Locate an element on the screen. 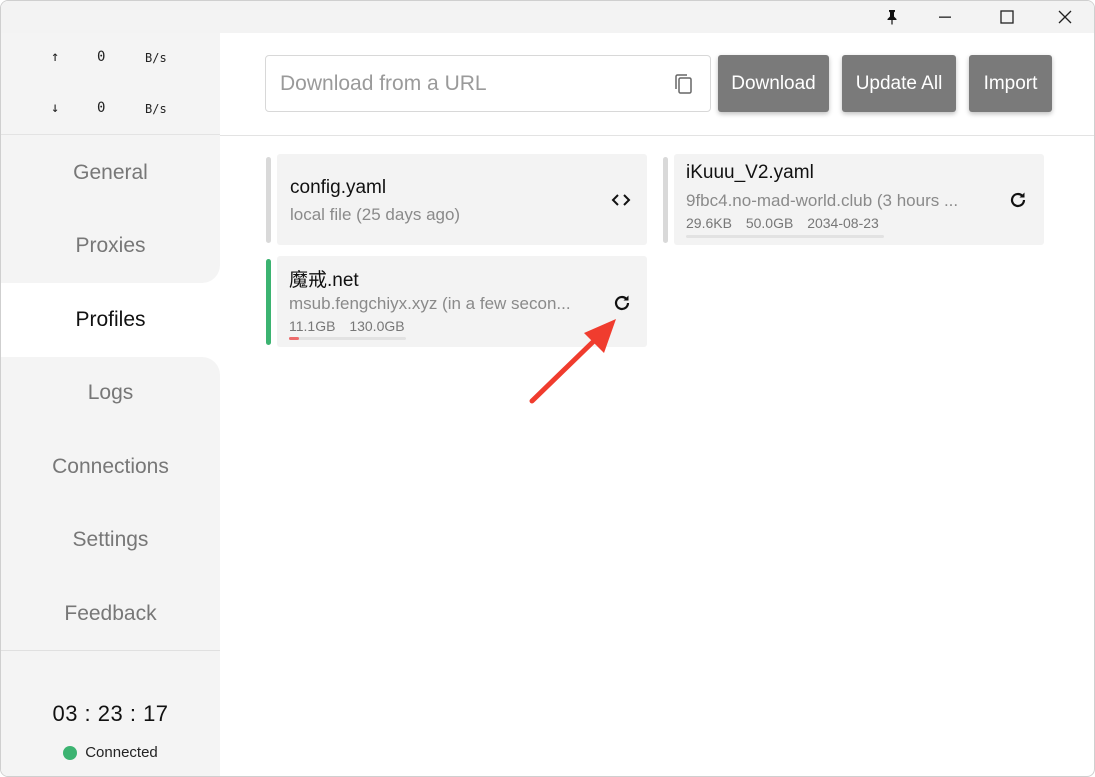 Image resolution: width=1095 pixels, height=777 pixels. connection-status: Connected is located at coordinates (110, 752).